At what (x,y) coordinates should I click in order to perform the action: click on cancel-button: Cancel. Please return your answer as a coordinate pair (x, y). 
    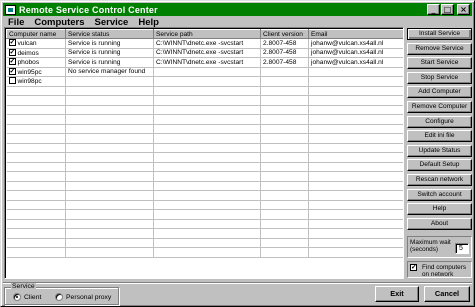
    Looking at the image, I should click on (447, 294).